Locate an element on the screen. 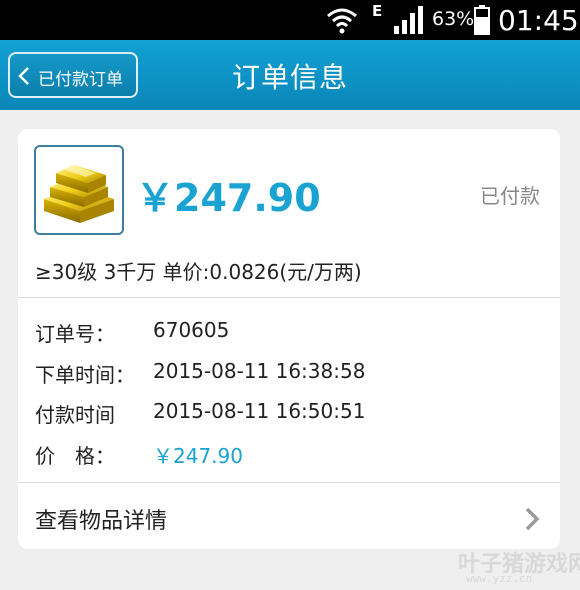 The image size is (580, 590). title-bar: 已付款订单 订单信息 is located at coordinates (290, 75).